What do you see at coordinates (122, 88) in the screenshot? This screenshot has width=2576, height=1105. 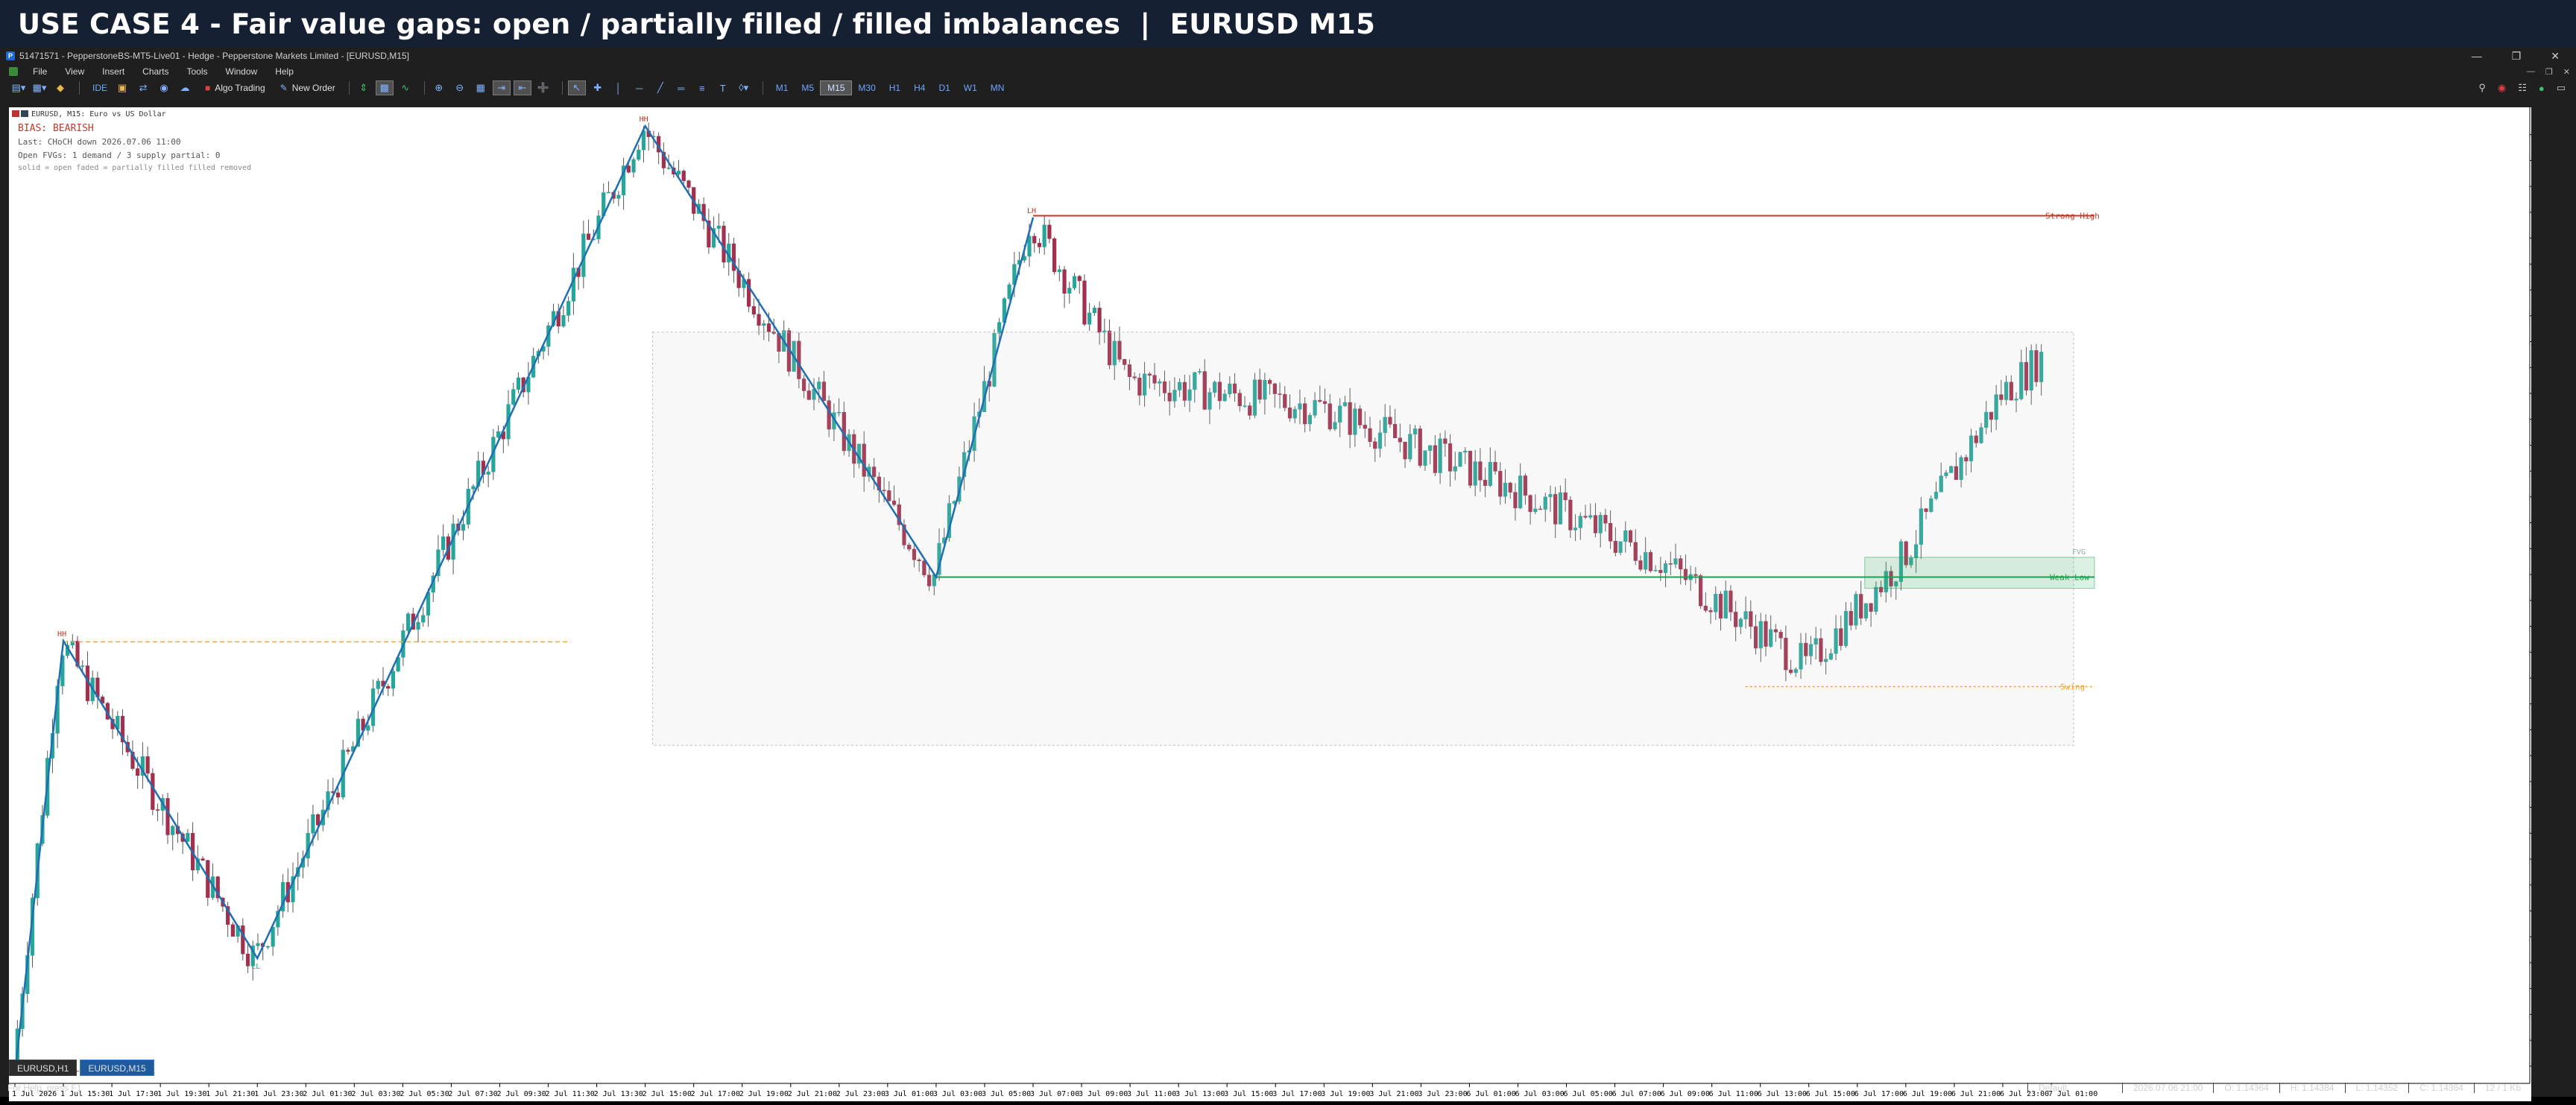 I see `lock-icon: ▣` at bounding box center [122, 88].